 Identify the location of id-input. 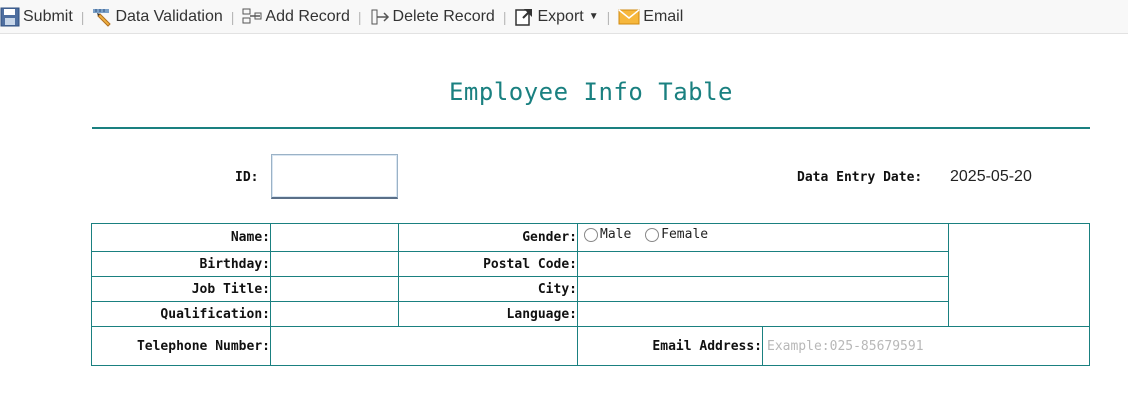
(334, 176).